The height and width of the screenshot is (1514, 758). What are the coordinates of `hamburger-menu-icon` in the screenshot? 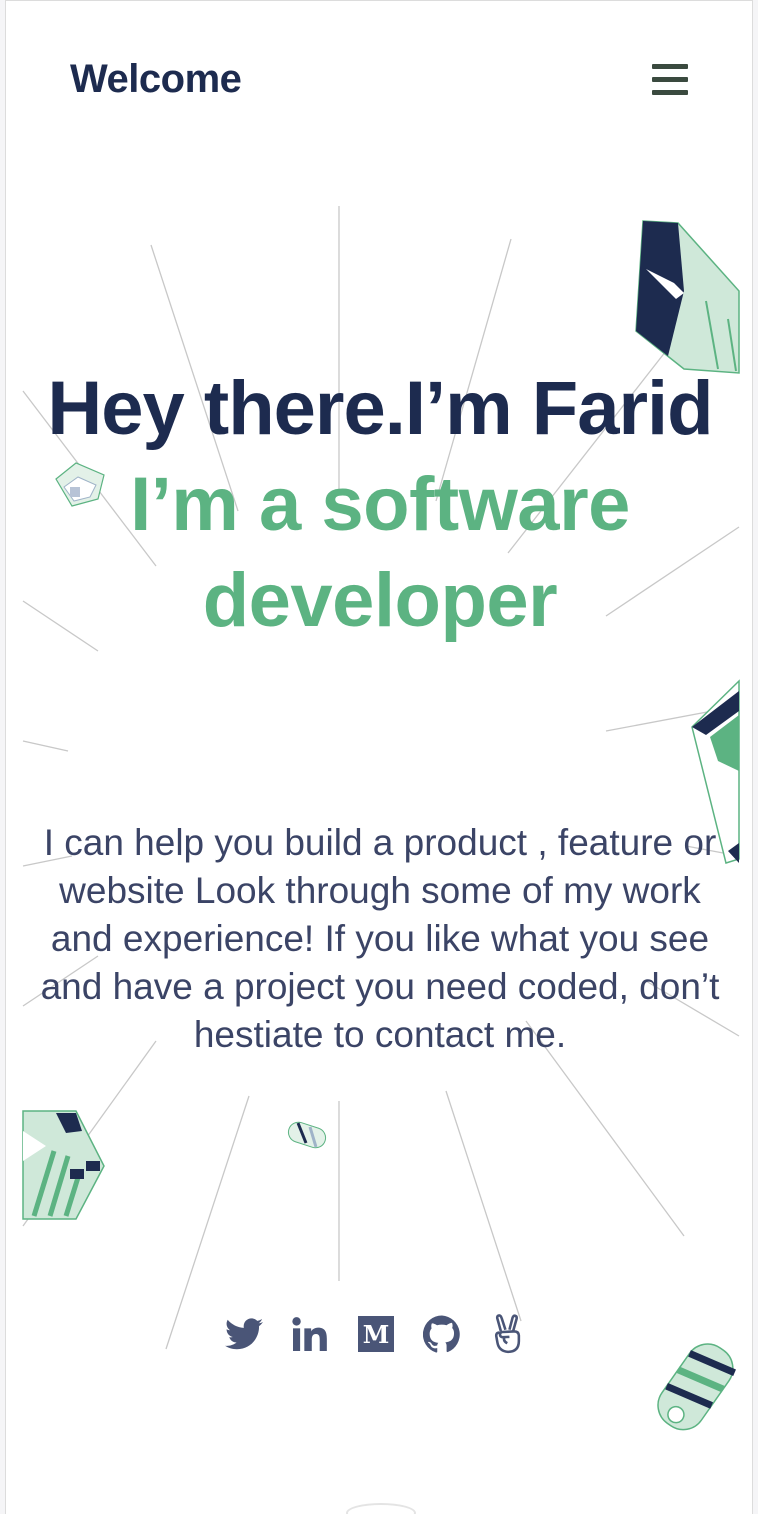 It's located at (670, 83).